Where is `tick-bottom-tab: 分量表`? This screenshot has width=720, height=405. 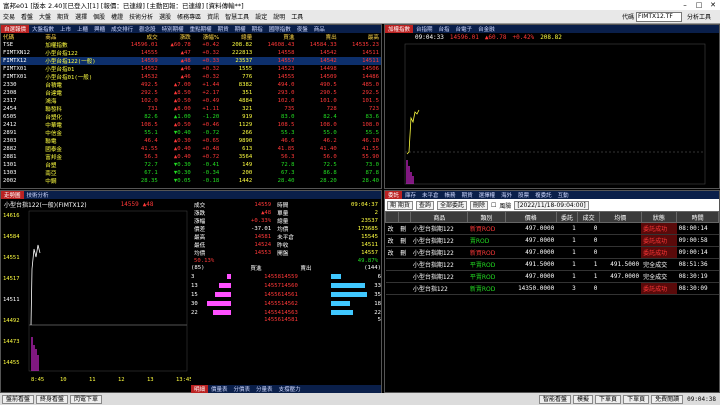 tick-bottom-tab: 分量表 is located at coordinates (264, 389).